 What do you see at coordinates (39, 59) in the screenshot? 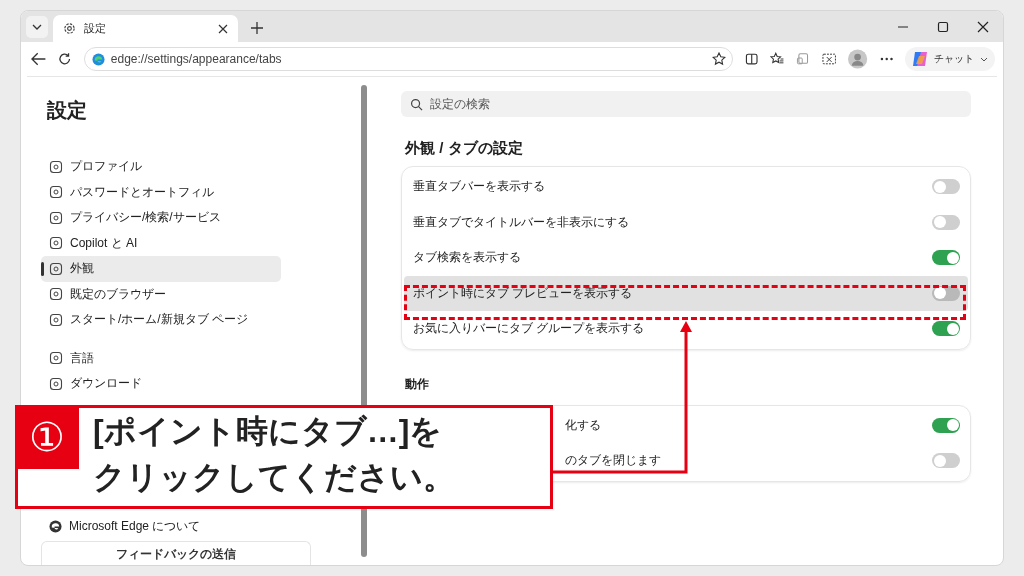
I see `back-icon` at bounding box center [39, 59].